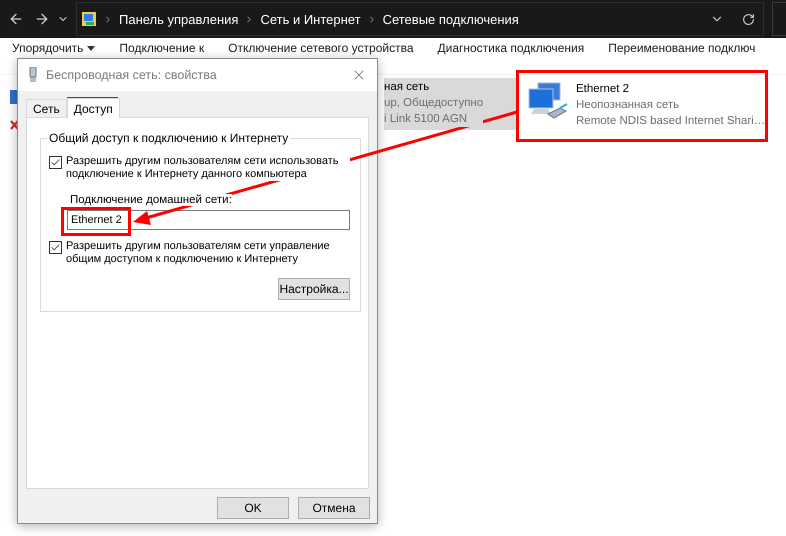 Image resolution: width=786 pixels, height=536 pixels. Describe the element at coordinates (93, 108) in the screenshot. I see `tab: Доступ` at that location.